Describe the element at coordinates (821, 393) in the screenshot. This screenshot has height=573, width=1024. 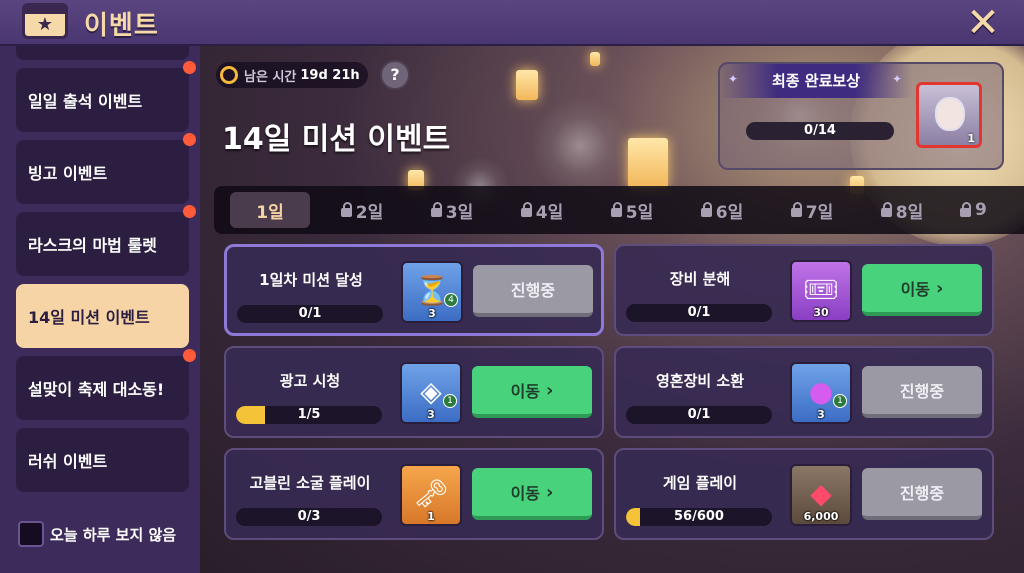
I see `reward-item: ● 1 3` at that location.